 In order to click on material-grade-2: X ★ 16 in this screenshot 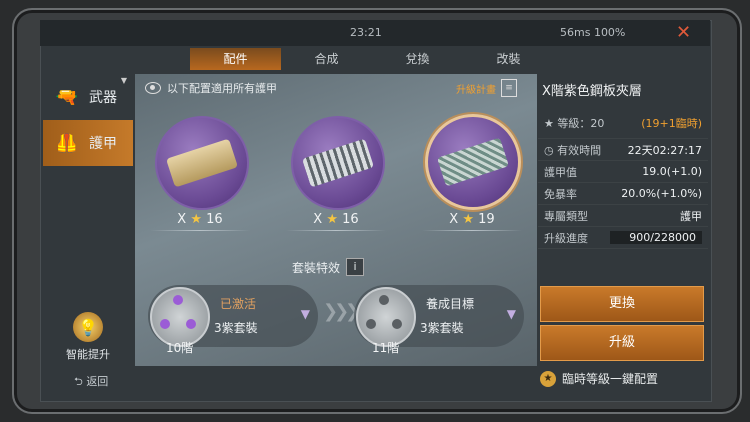, I will do `click(336, 219)`.